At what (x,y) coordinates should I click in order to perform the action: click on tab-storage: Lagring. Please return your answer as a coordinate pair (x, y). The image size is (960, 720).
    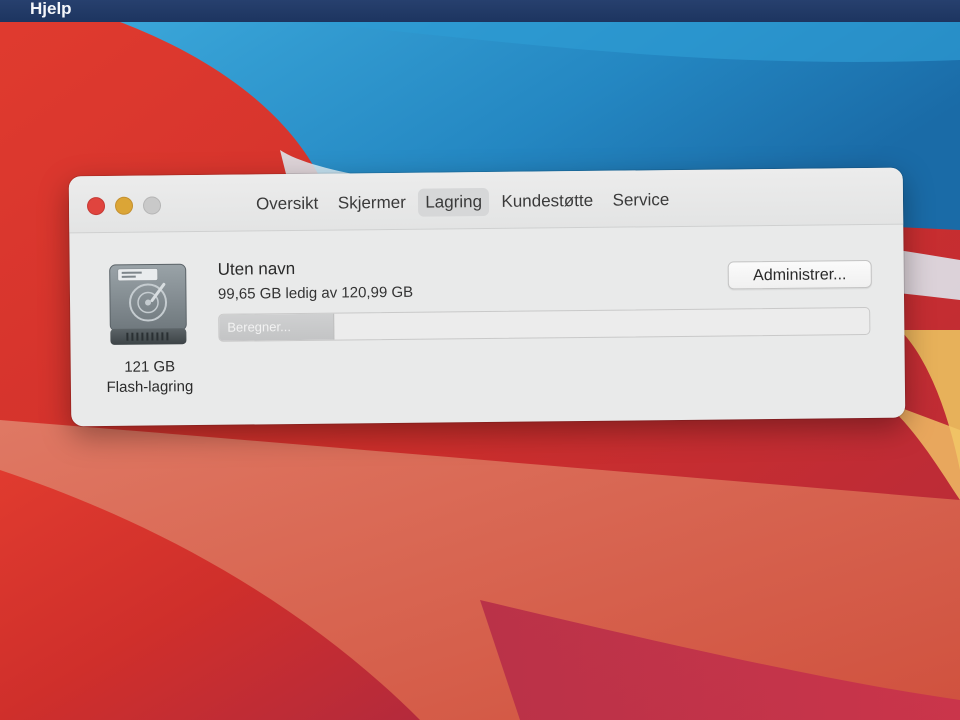
    Looking at the image, I should click on (454, 202).